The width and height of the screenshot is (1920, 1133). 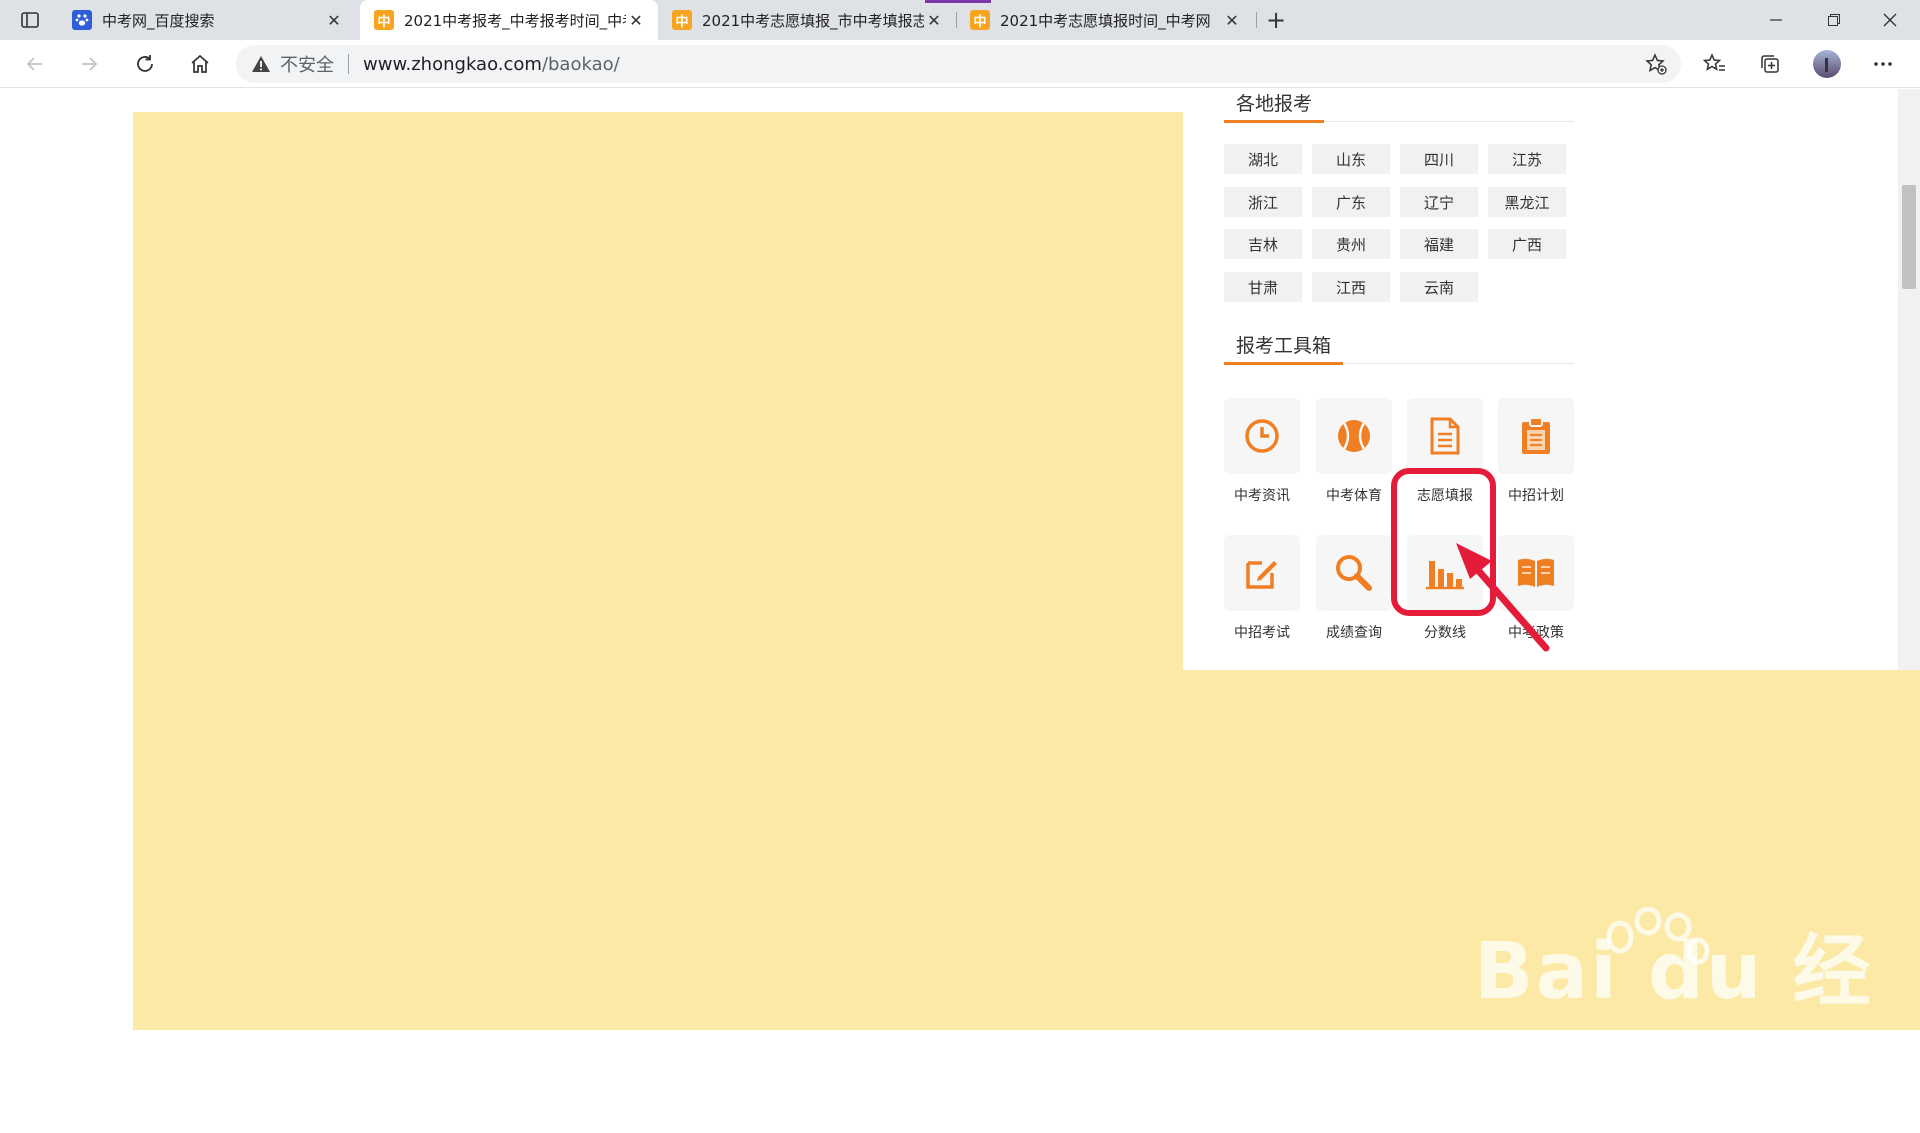 What do you see at coordinates (1276, 20) in the screenshot?
I see `new-tab-button: +` at bounding box center [1276, 20].